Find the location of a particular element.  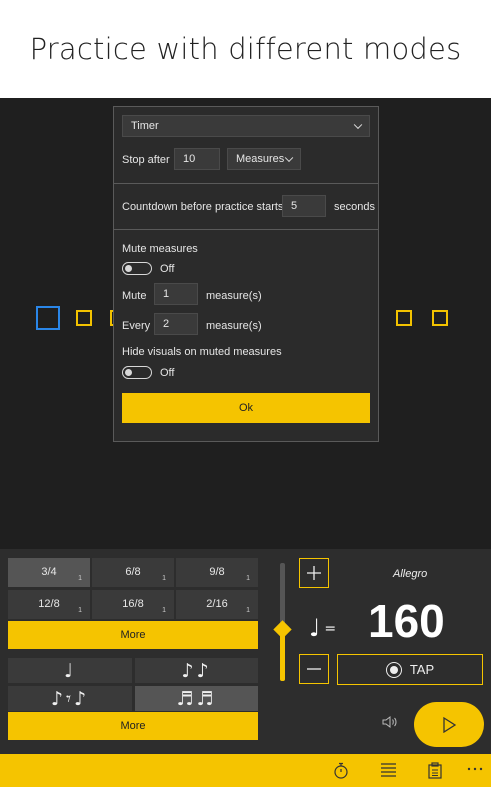

play-icon is located at coordinates (449, 724).